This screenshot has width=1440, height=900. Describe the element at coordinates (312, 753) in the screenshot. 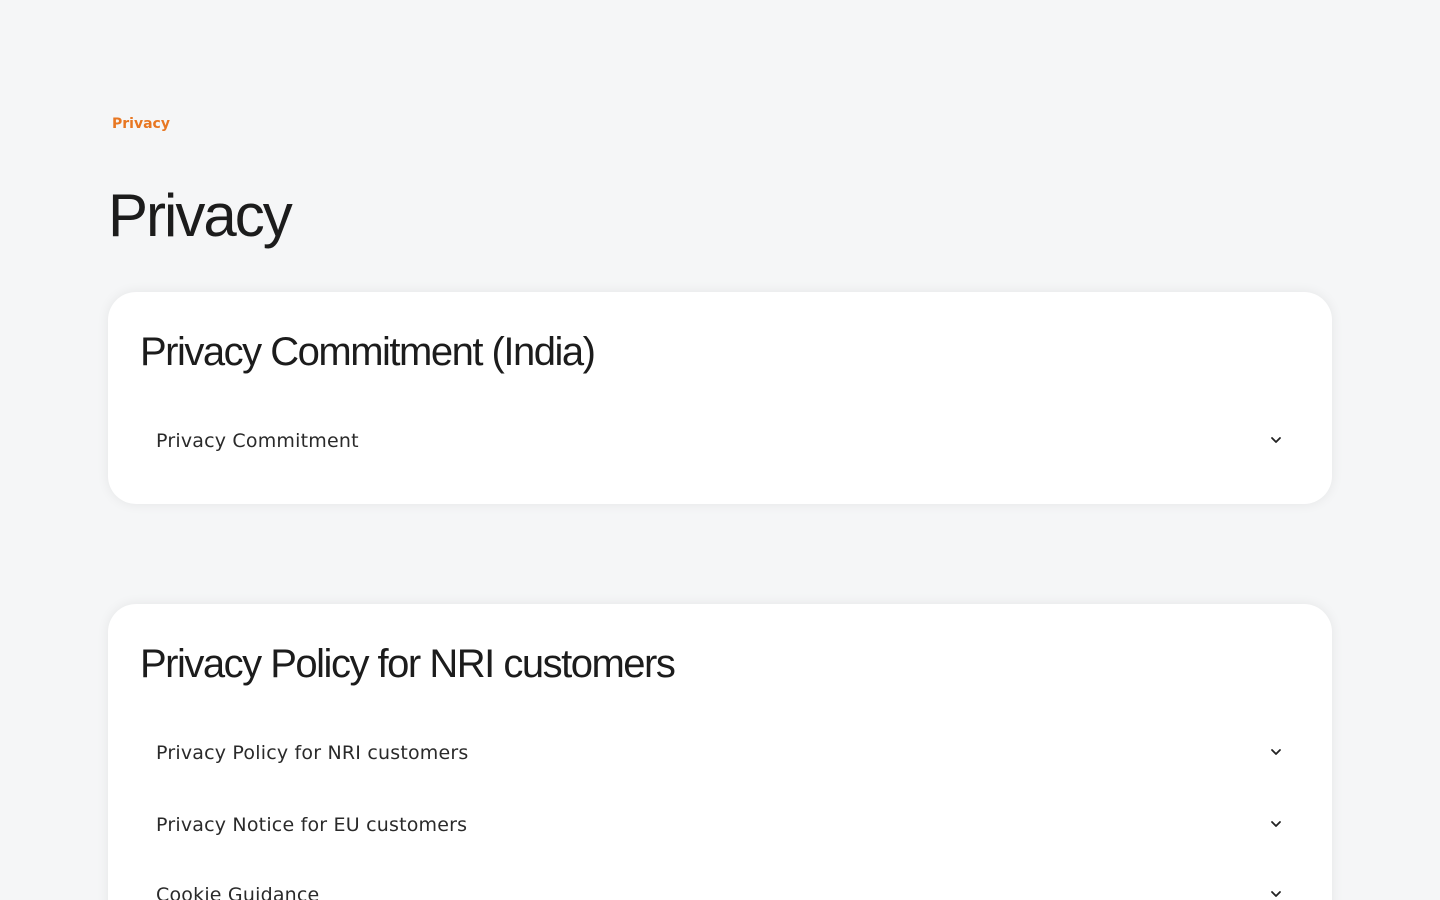

I see `accordion-item-label: Privacy Policy for NRI customers` at that location.